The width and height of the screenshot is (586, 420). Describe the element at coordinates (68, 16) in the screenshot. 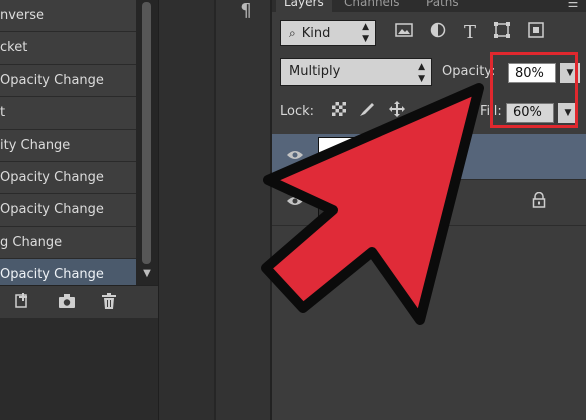

I see `history-item: nverse` at that location.